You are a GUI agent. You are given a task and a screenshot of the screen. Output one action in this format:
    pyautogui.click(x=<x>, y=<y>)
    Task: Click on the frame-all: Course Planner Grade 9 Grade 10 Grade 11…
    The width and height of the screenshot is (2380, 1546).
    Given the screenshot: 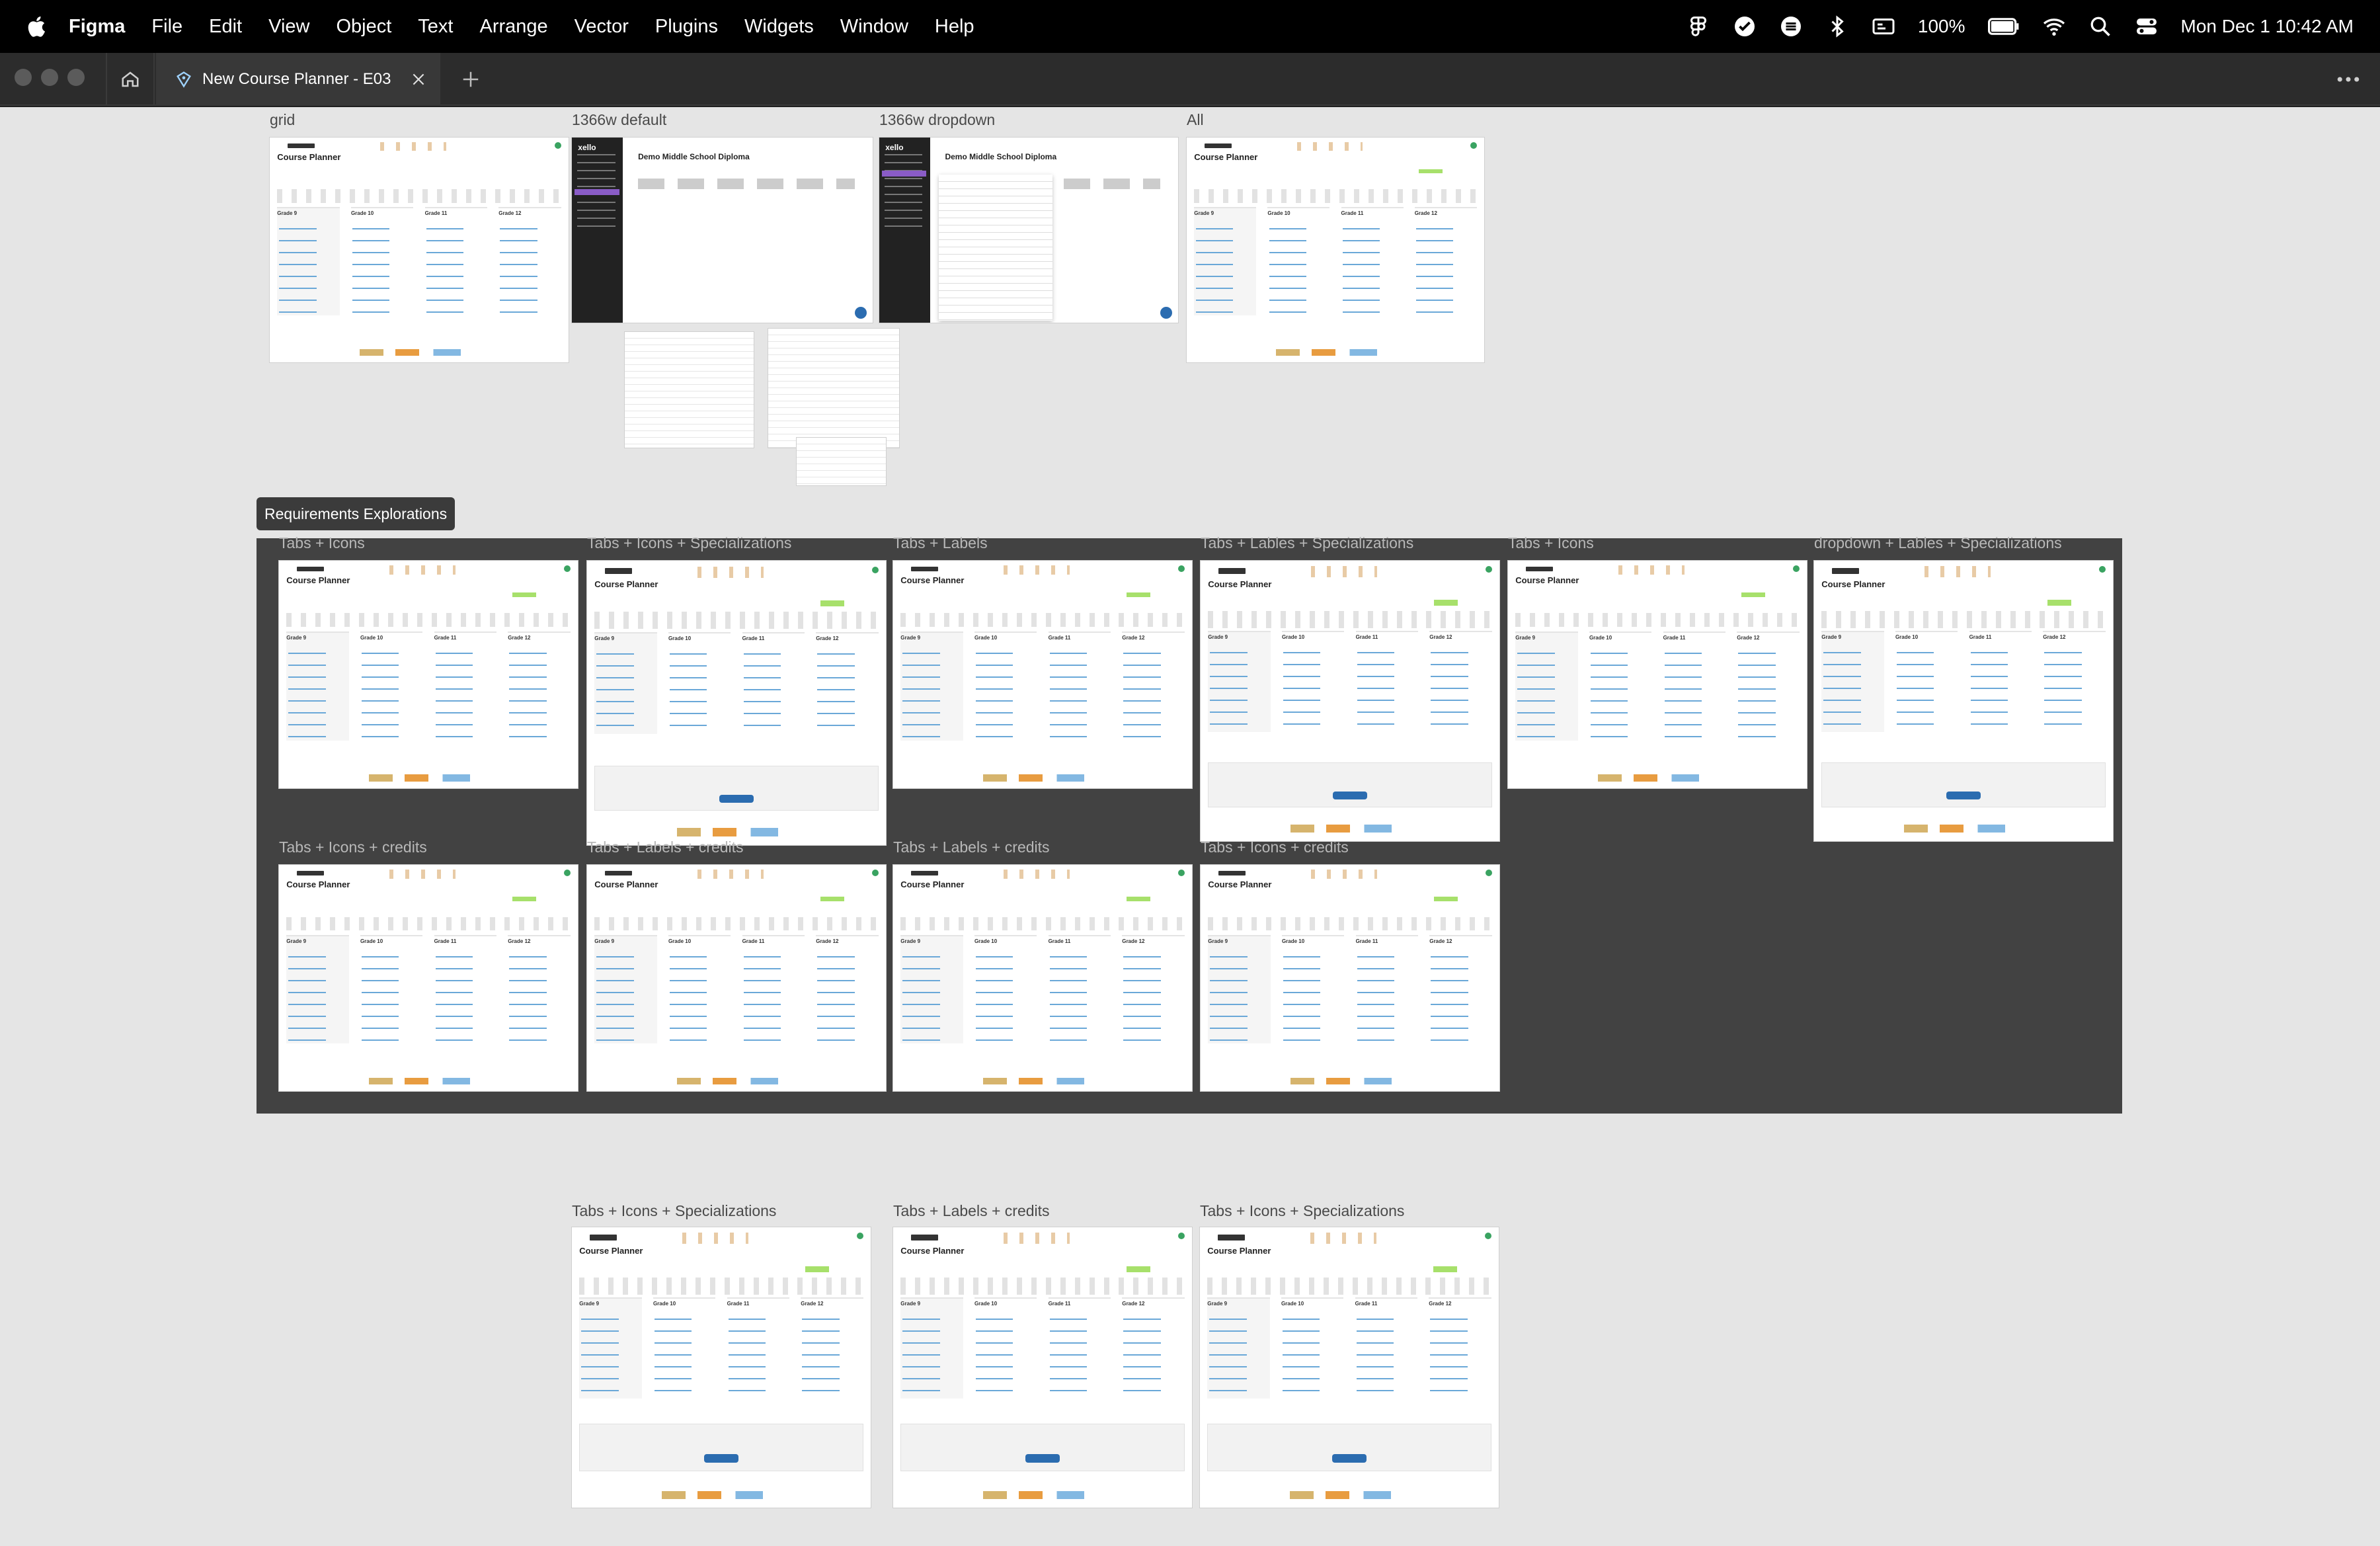 What is the action you would take?
    pyautogui.click(x=1335, y=250)
    